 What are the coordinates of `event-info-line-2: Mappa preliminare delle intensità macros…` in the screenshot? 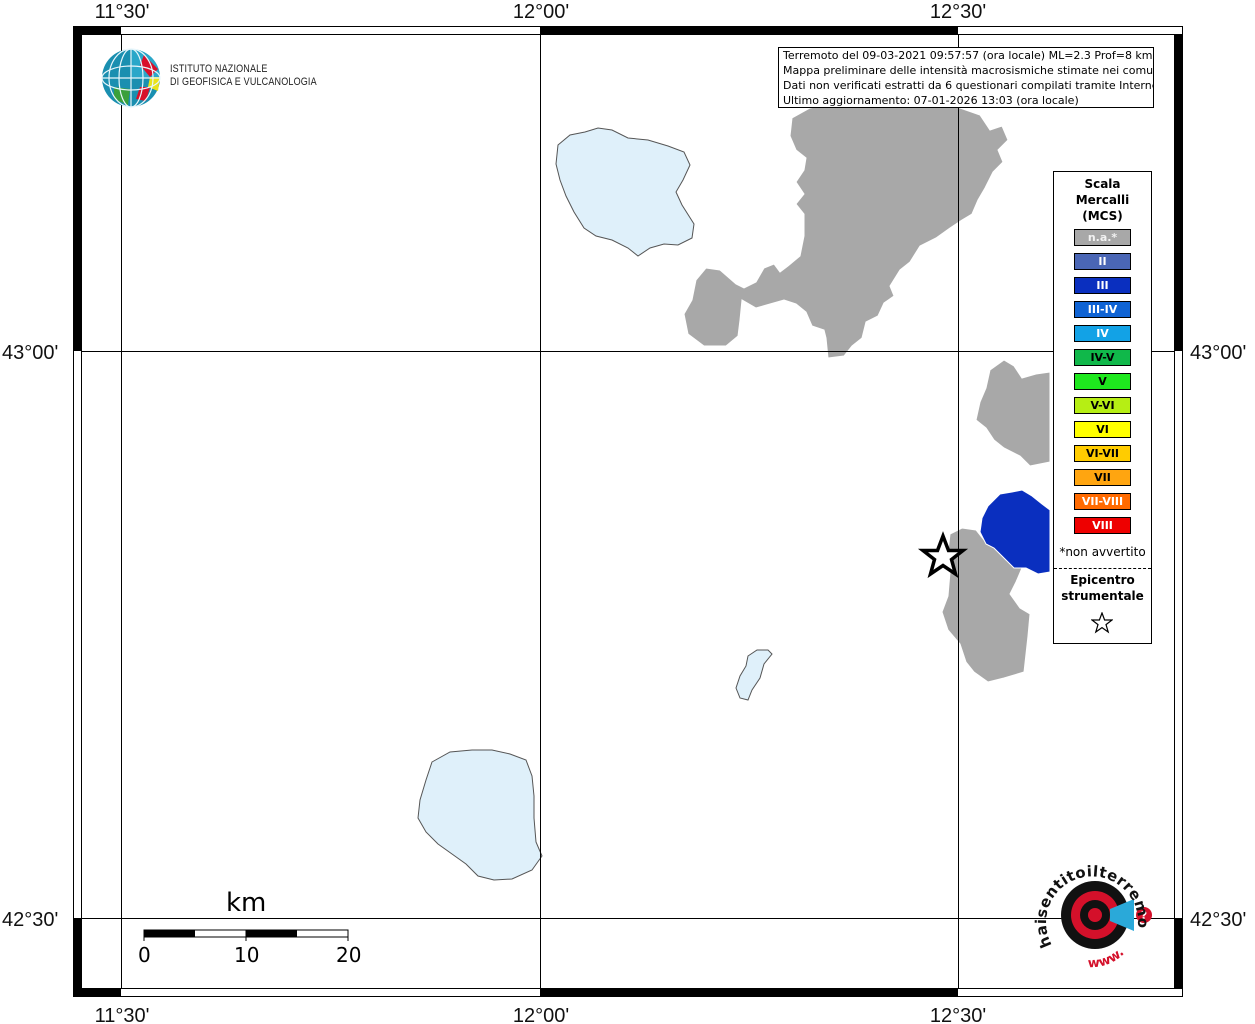 It's located at (968, 70).